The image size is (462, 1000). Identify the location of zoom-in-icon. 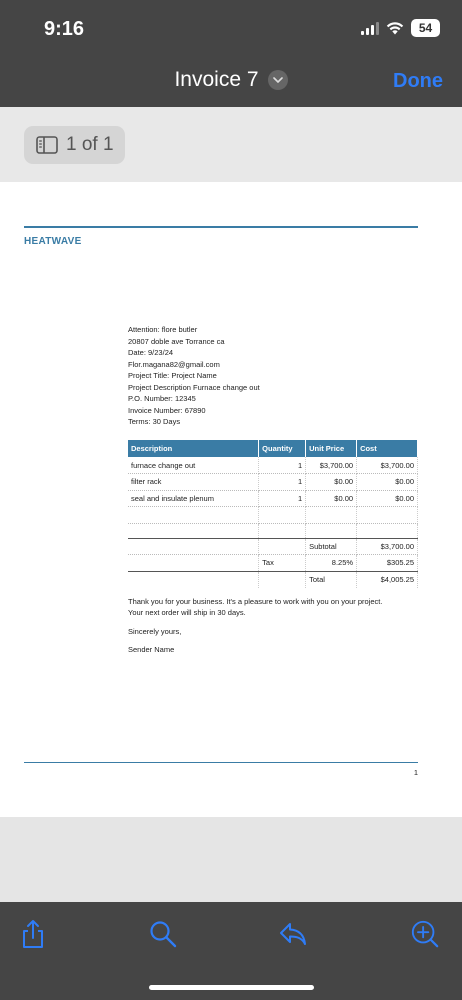
(425, 934).